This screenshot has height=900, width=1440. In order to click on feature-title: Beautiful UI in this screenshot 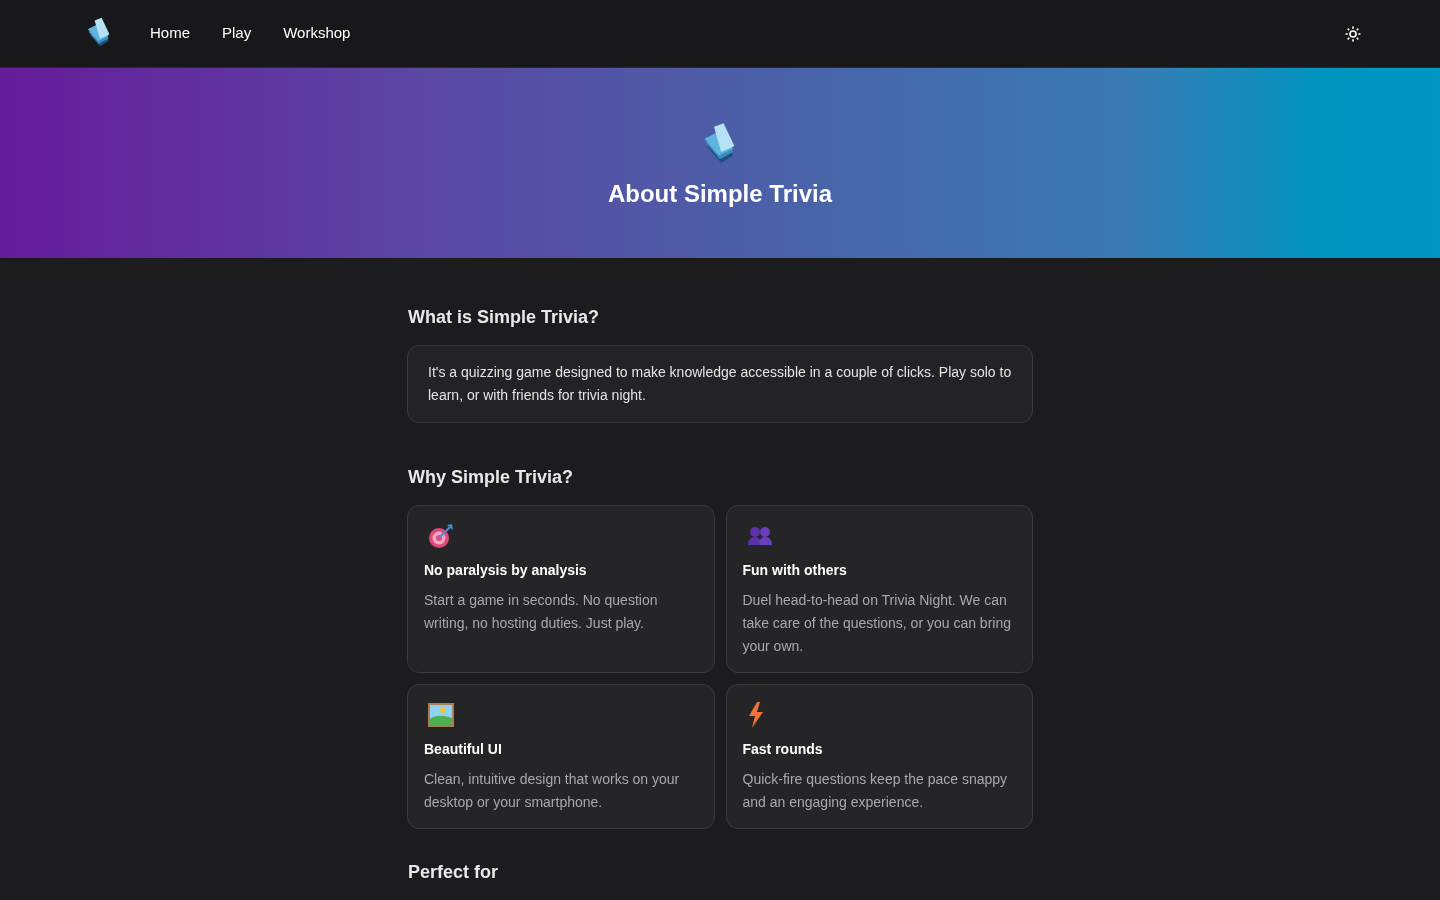, I will do `click(463, 749)`.